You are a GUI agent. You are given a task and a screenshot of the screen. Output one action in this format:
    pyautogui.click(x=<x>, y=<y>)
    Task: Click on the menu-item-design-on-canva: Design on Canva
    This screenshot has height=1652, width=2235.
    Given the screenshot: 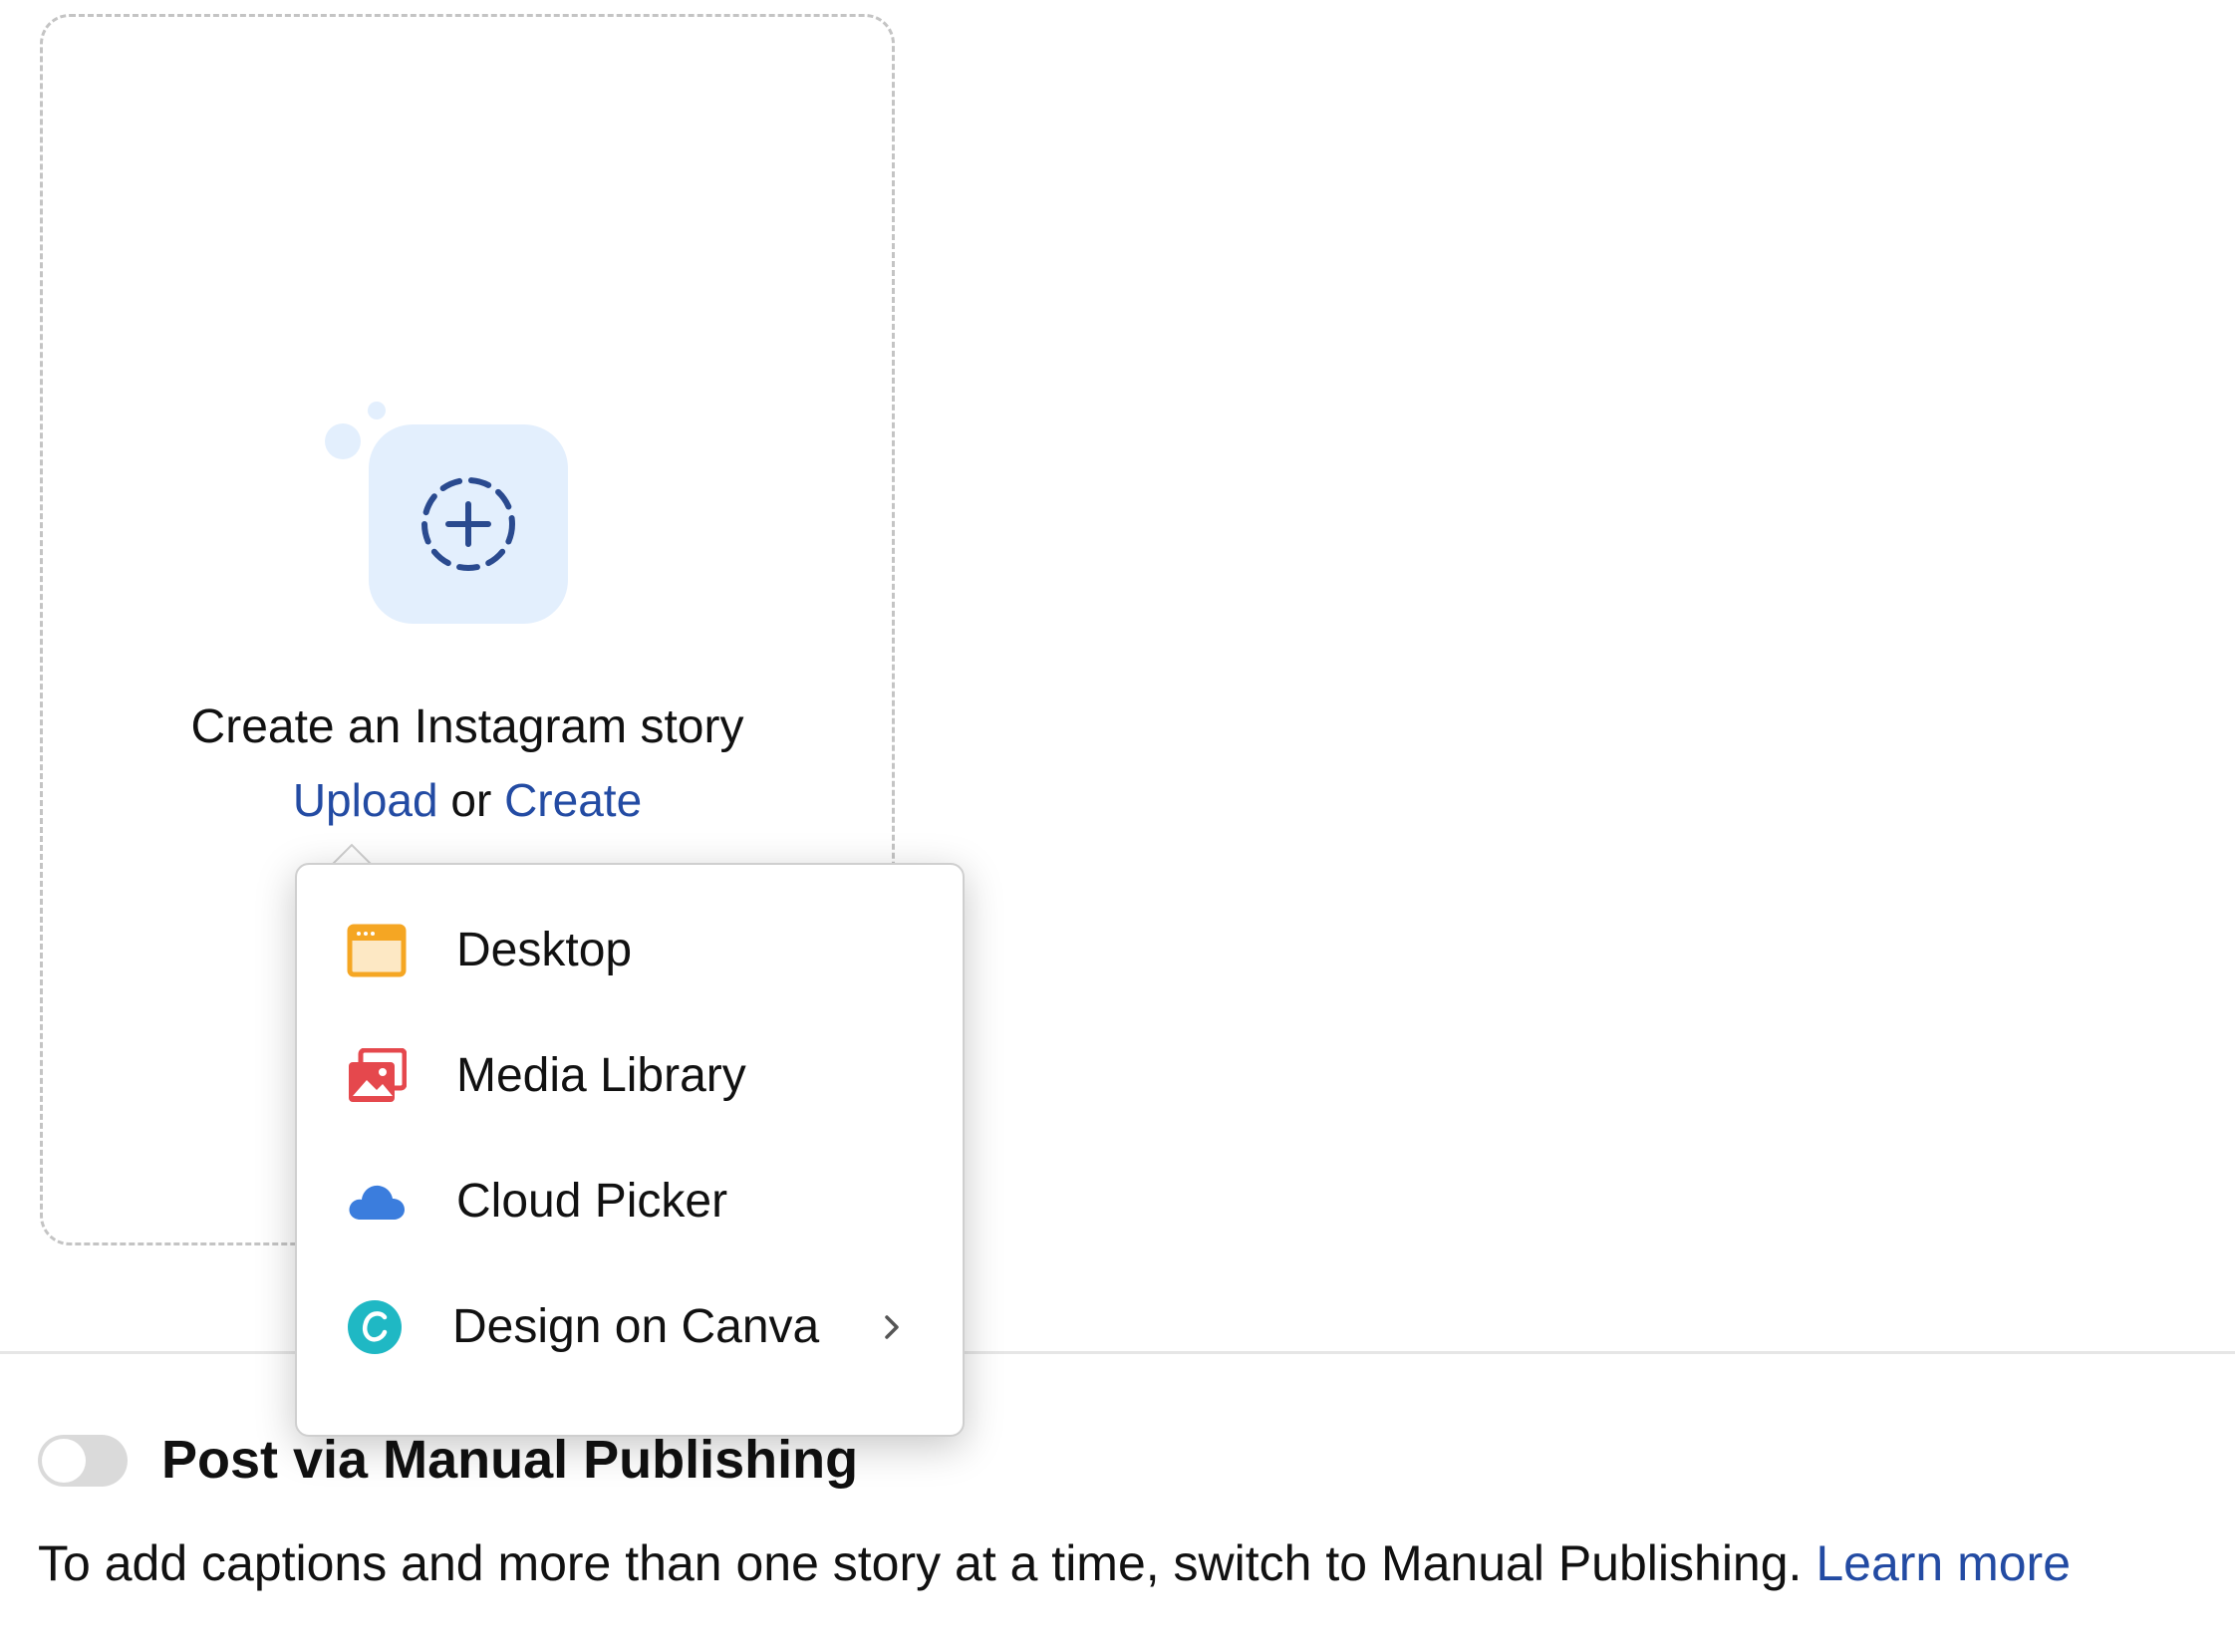 What is the action you would take?
    pyautogui.click(x=630, y=1327)
    